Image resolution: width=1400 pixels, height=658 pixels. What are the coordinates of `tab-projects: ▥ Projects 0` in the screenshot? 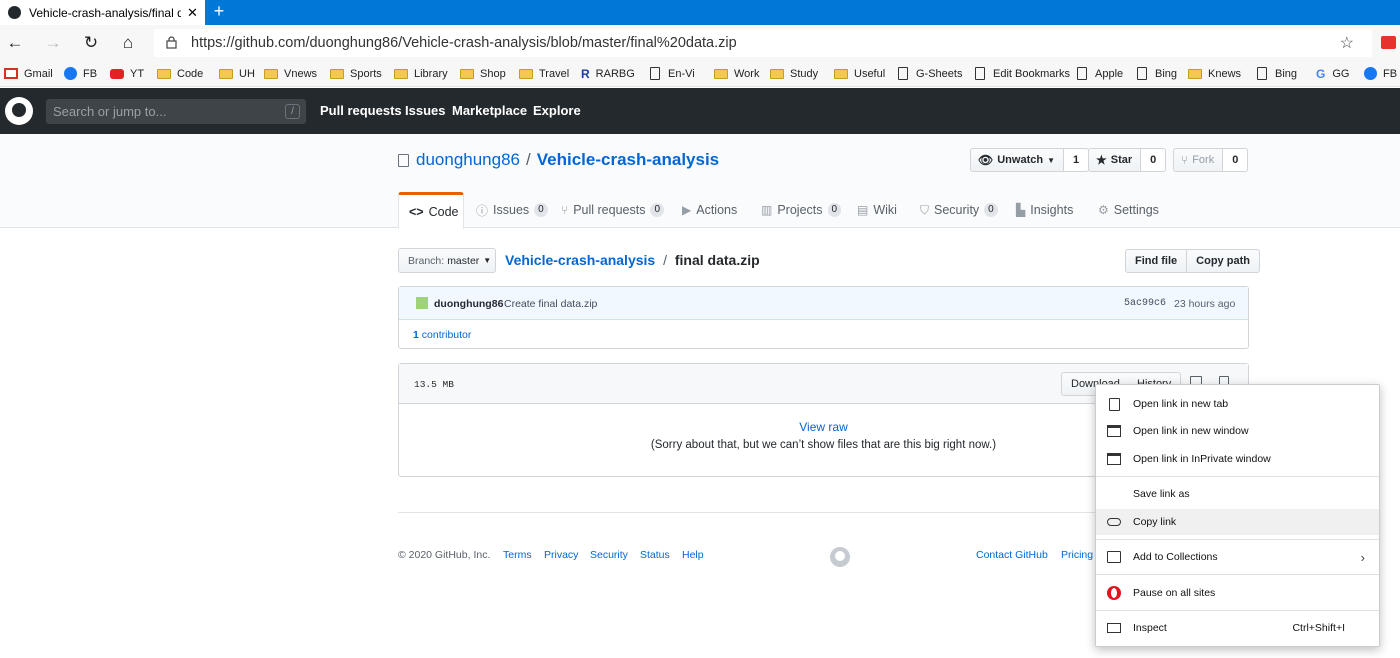 It's located at (801, 210).